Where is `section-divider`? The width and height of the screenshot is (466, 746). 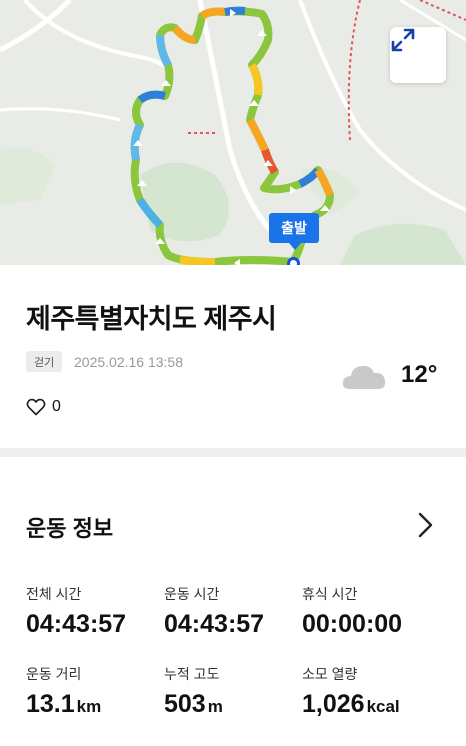
section-divider is located at coordinates (233, 452).